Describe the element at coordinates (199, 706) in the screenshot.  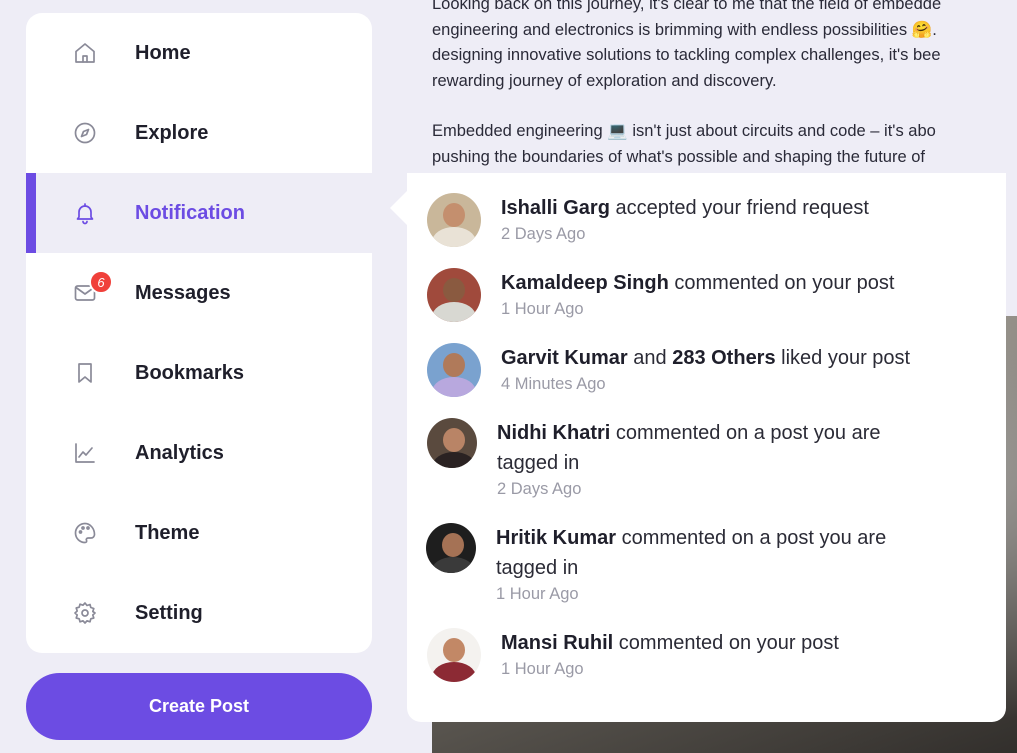
I see `create-post-button: Create Post` at that location.